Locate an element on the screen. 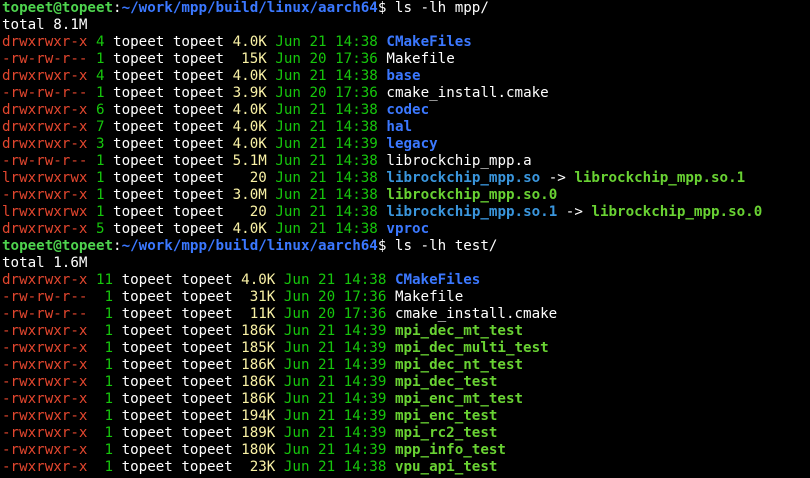  file-name: librockchip_mpp.so.1 is located at coordinates (472, 212).